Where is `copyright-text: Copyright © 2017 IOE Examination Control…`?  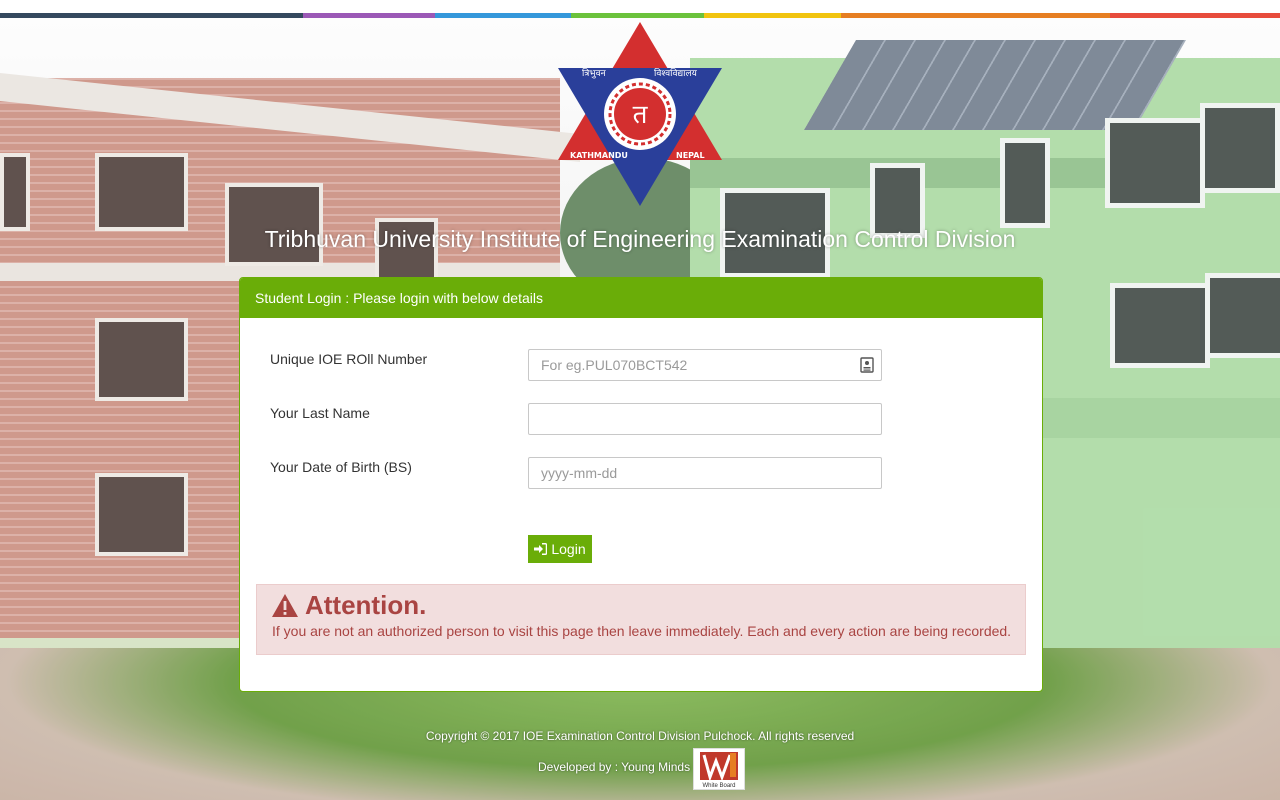 copyright-text: Copyright © 2017 IOE Examination Control… is located at coordinates (640, 736).